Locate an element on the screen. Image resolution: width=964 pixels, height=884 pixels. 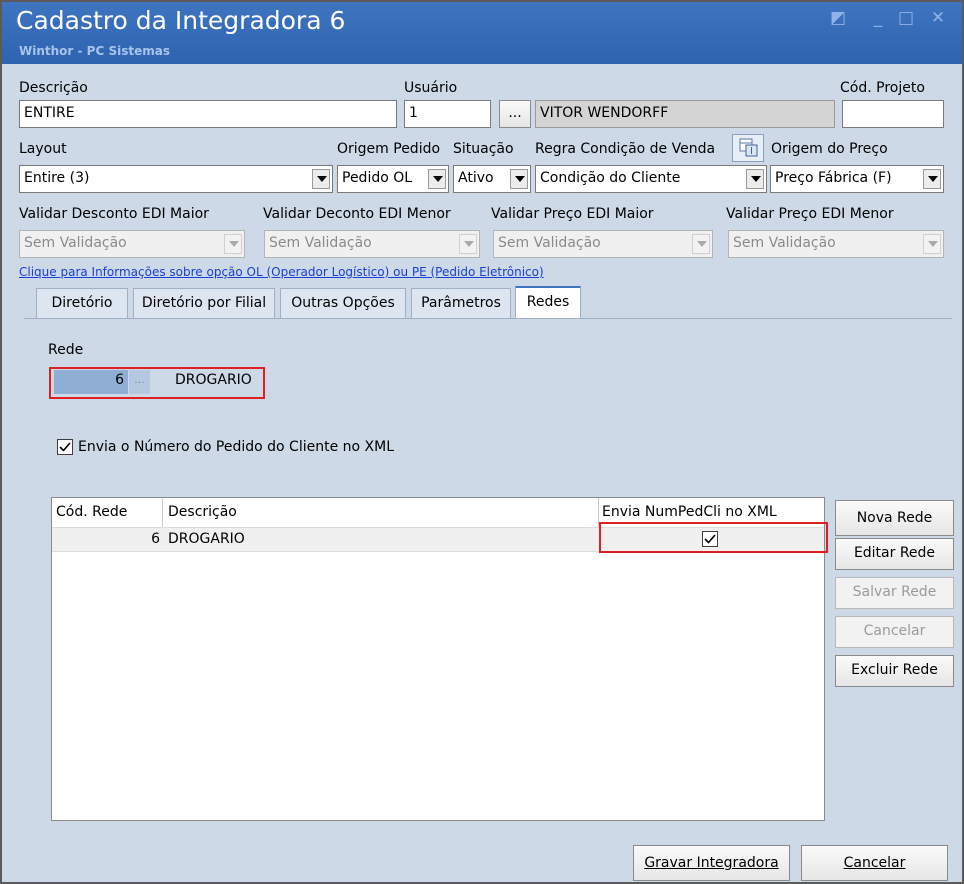
grid-cell-cod: 6 is located at coordinates (155, 539).